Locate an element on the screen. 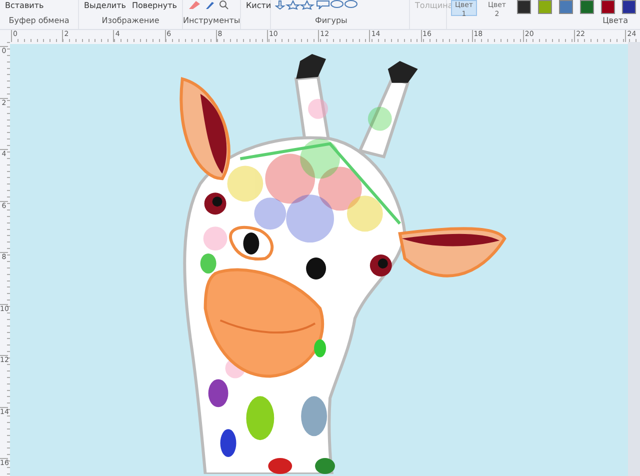  group-label: Инструменты is located at coordinates (211, 20).